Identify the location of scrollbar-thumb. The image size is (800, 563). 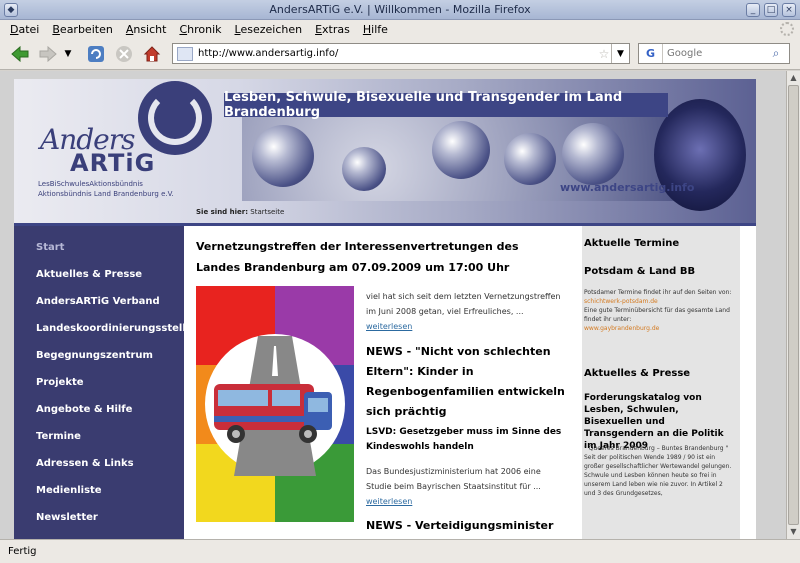
(793, 305).